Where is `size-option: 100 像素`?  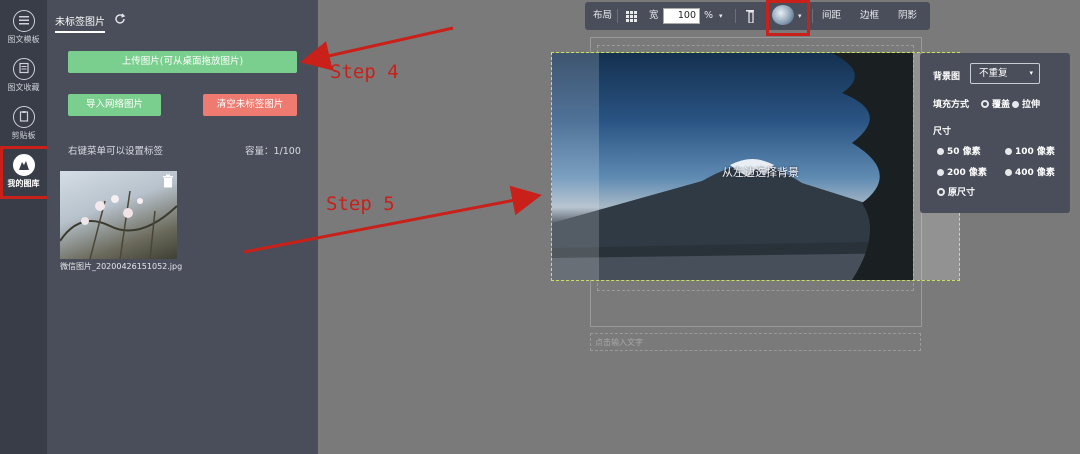
size-option: 100 像素 is located at coordinates (1030, 150).